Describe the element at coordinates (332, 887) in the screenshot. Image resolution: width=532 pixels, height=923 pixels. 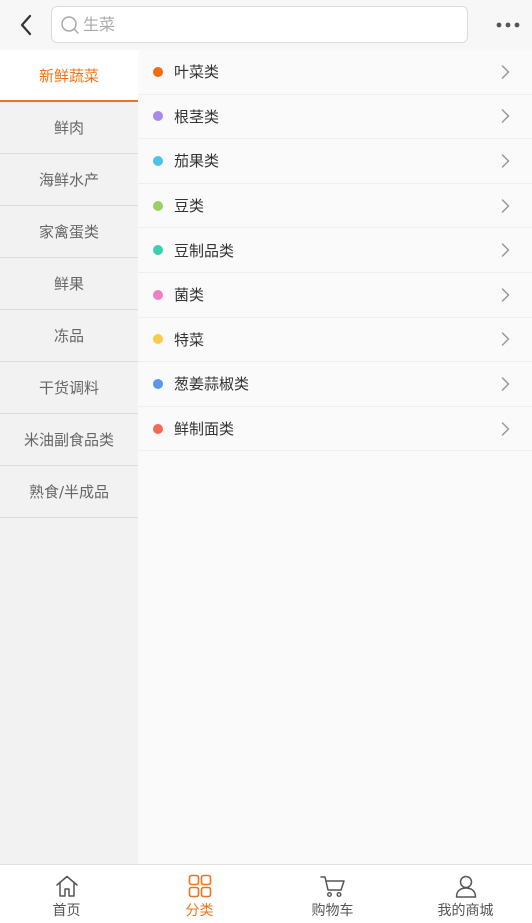
I see `cart-icon` at that location.